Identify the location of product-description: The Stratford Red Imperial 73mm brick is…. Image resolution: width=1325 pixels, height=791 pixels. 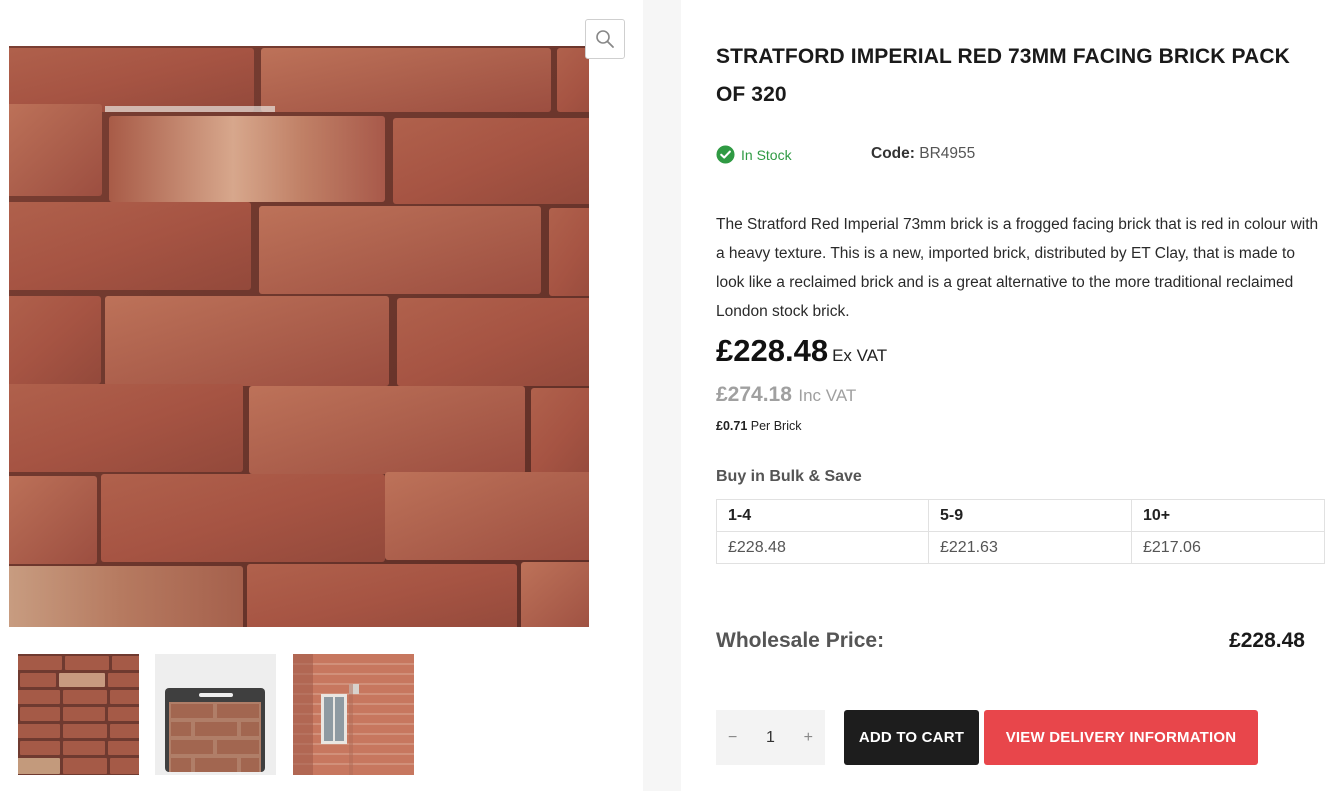
(1017, 268).